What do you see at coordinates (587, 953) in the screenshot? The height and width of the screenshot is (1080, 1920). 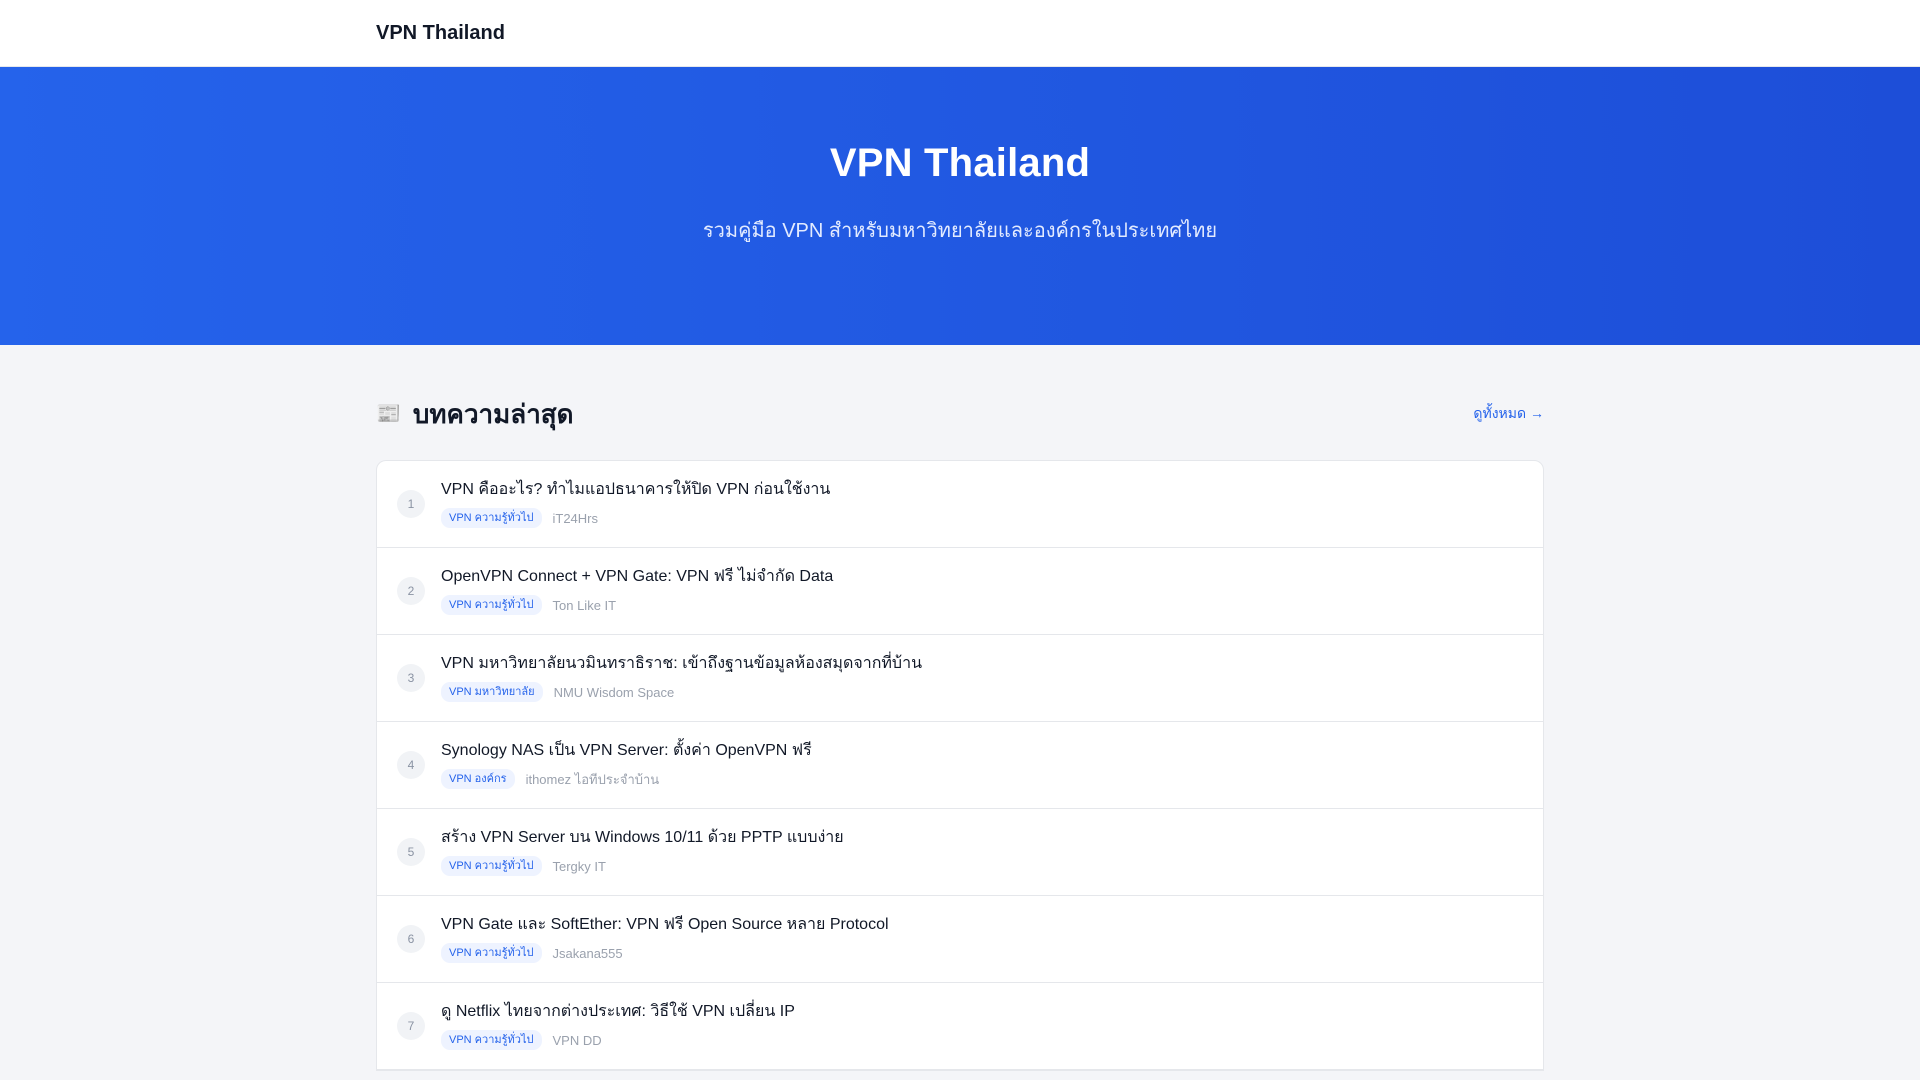 I see `article-source: Jsakana555` at bounding box center [587, 953].